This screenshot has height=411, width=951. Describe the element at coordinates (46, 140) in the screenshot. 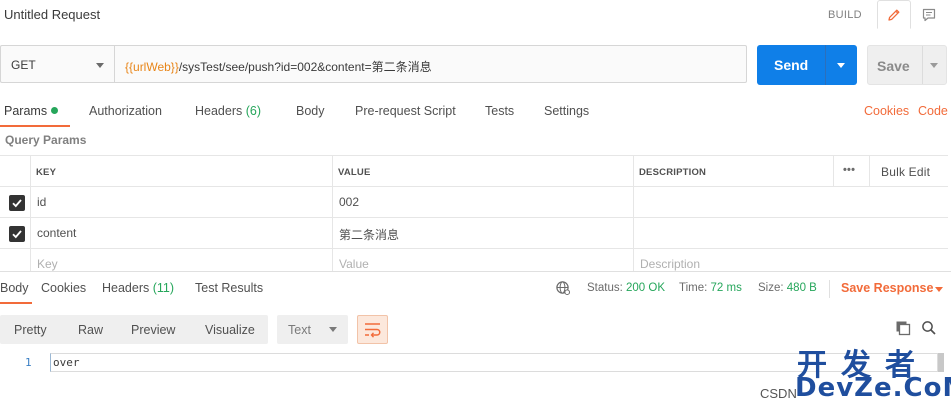

I see `query-params-heading: Query Params` at that location.